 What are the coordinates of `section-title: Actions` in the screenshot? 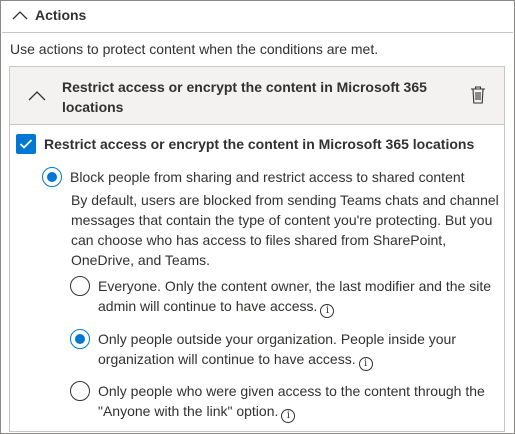 It's located at (61, 15).